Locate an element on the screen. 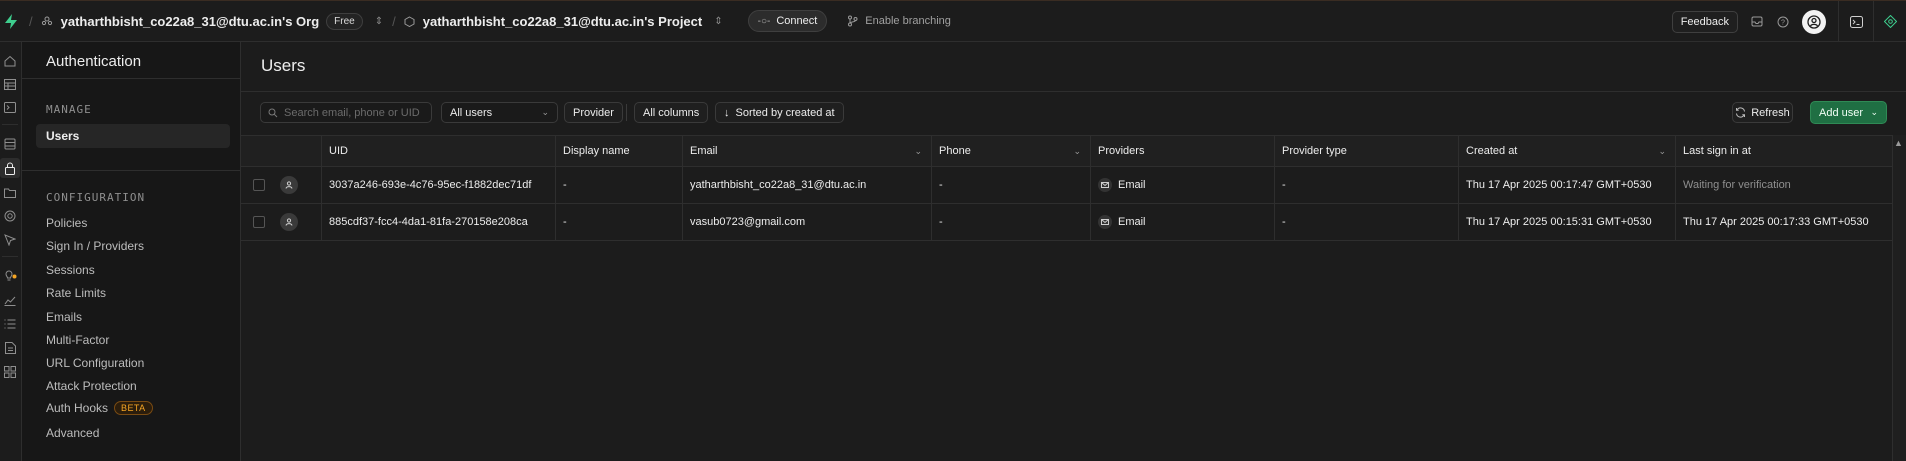 The image size is (1906, 461). api-docs-icon is located at coordinates (10, 348).